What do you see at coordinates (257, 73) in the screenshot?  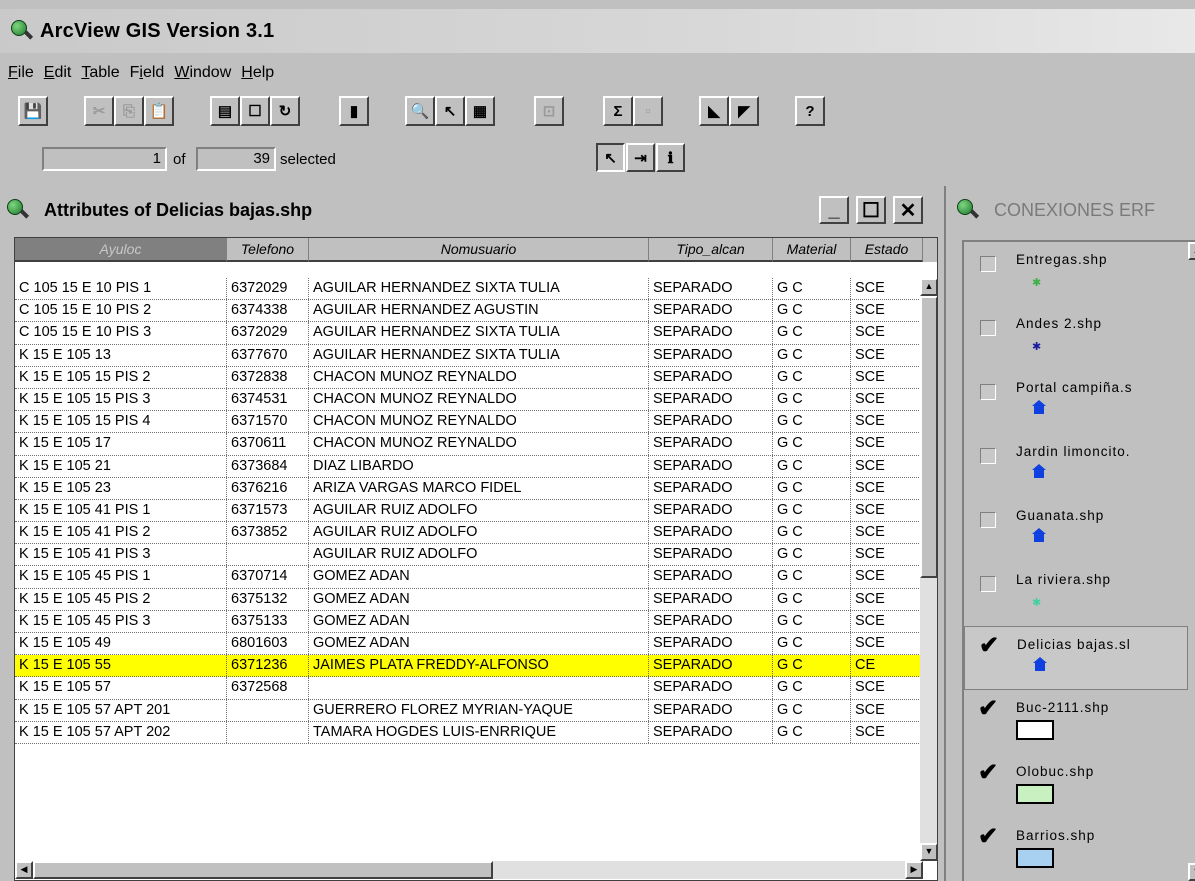 I see `menu-help: Help` at bounding box center [257, 73].